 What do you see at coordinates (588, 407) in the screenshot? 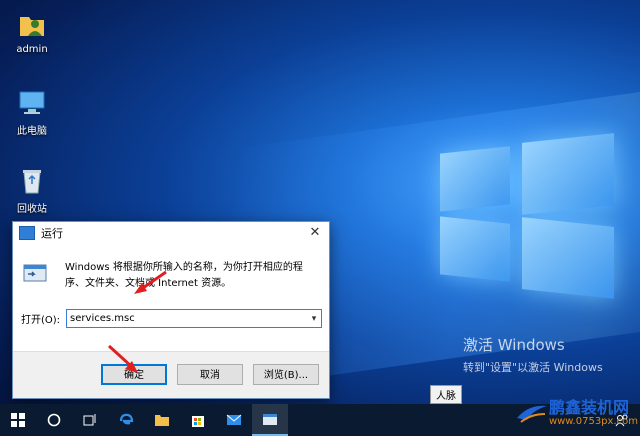
I see `watermark-text: 鹏鑫装机网` at bounding box center [588, 407].